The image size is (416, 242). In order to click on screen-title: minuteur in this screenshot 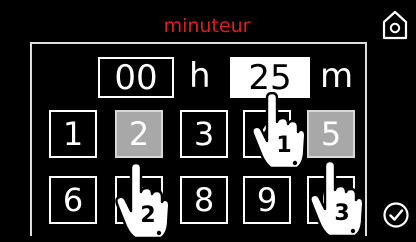, I will do `click(207, 26)`.